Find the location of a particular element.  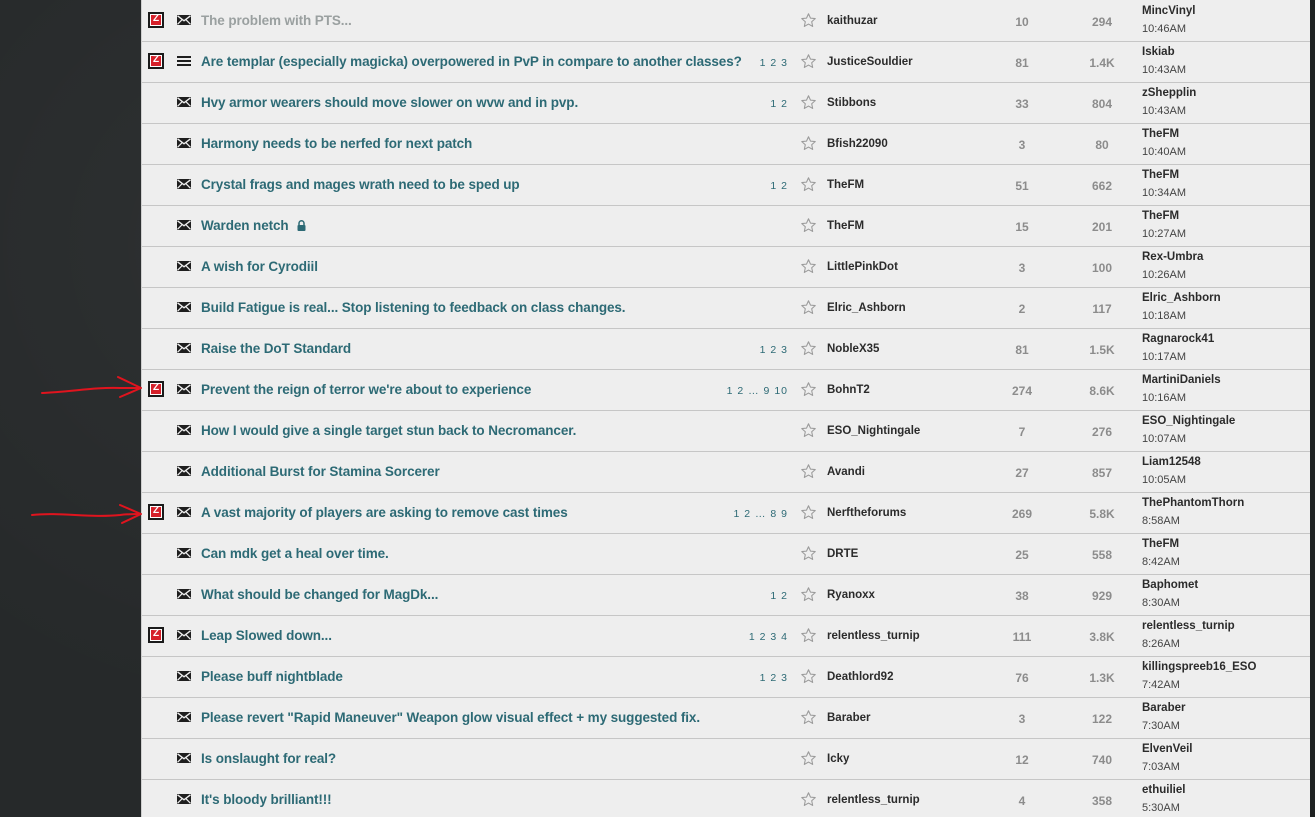

thread-author: Avandi is located at coordinates (846, 472).